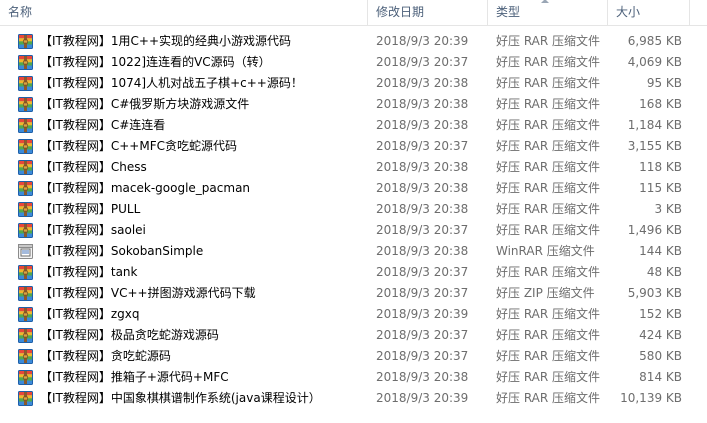  Describe the element at coordinates (155, 62) in the screenshot. I see `file-name: 【IT教程网】1022]连连看的VC源码（转）` at that location.